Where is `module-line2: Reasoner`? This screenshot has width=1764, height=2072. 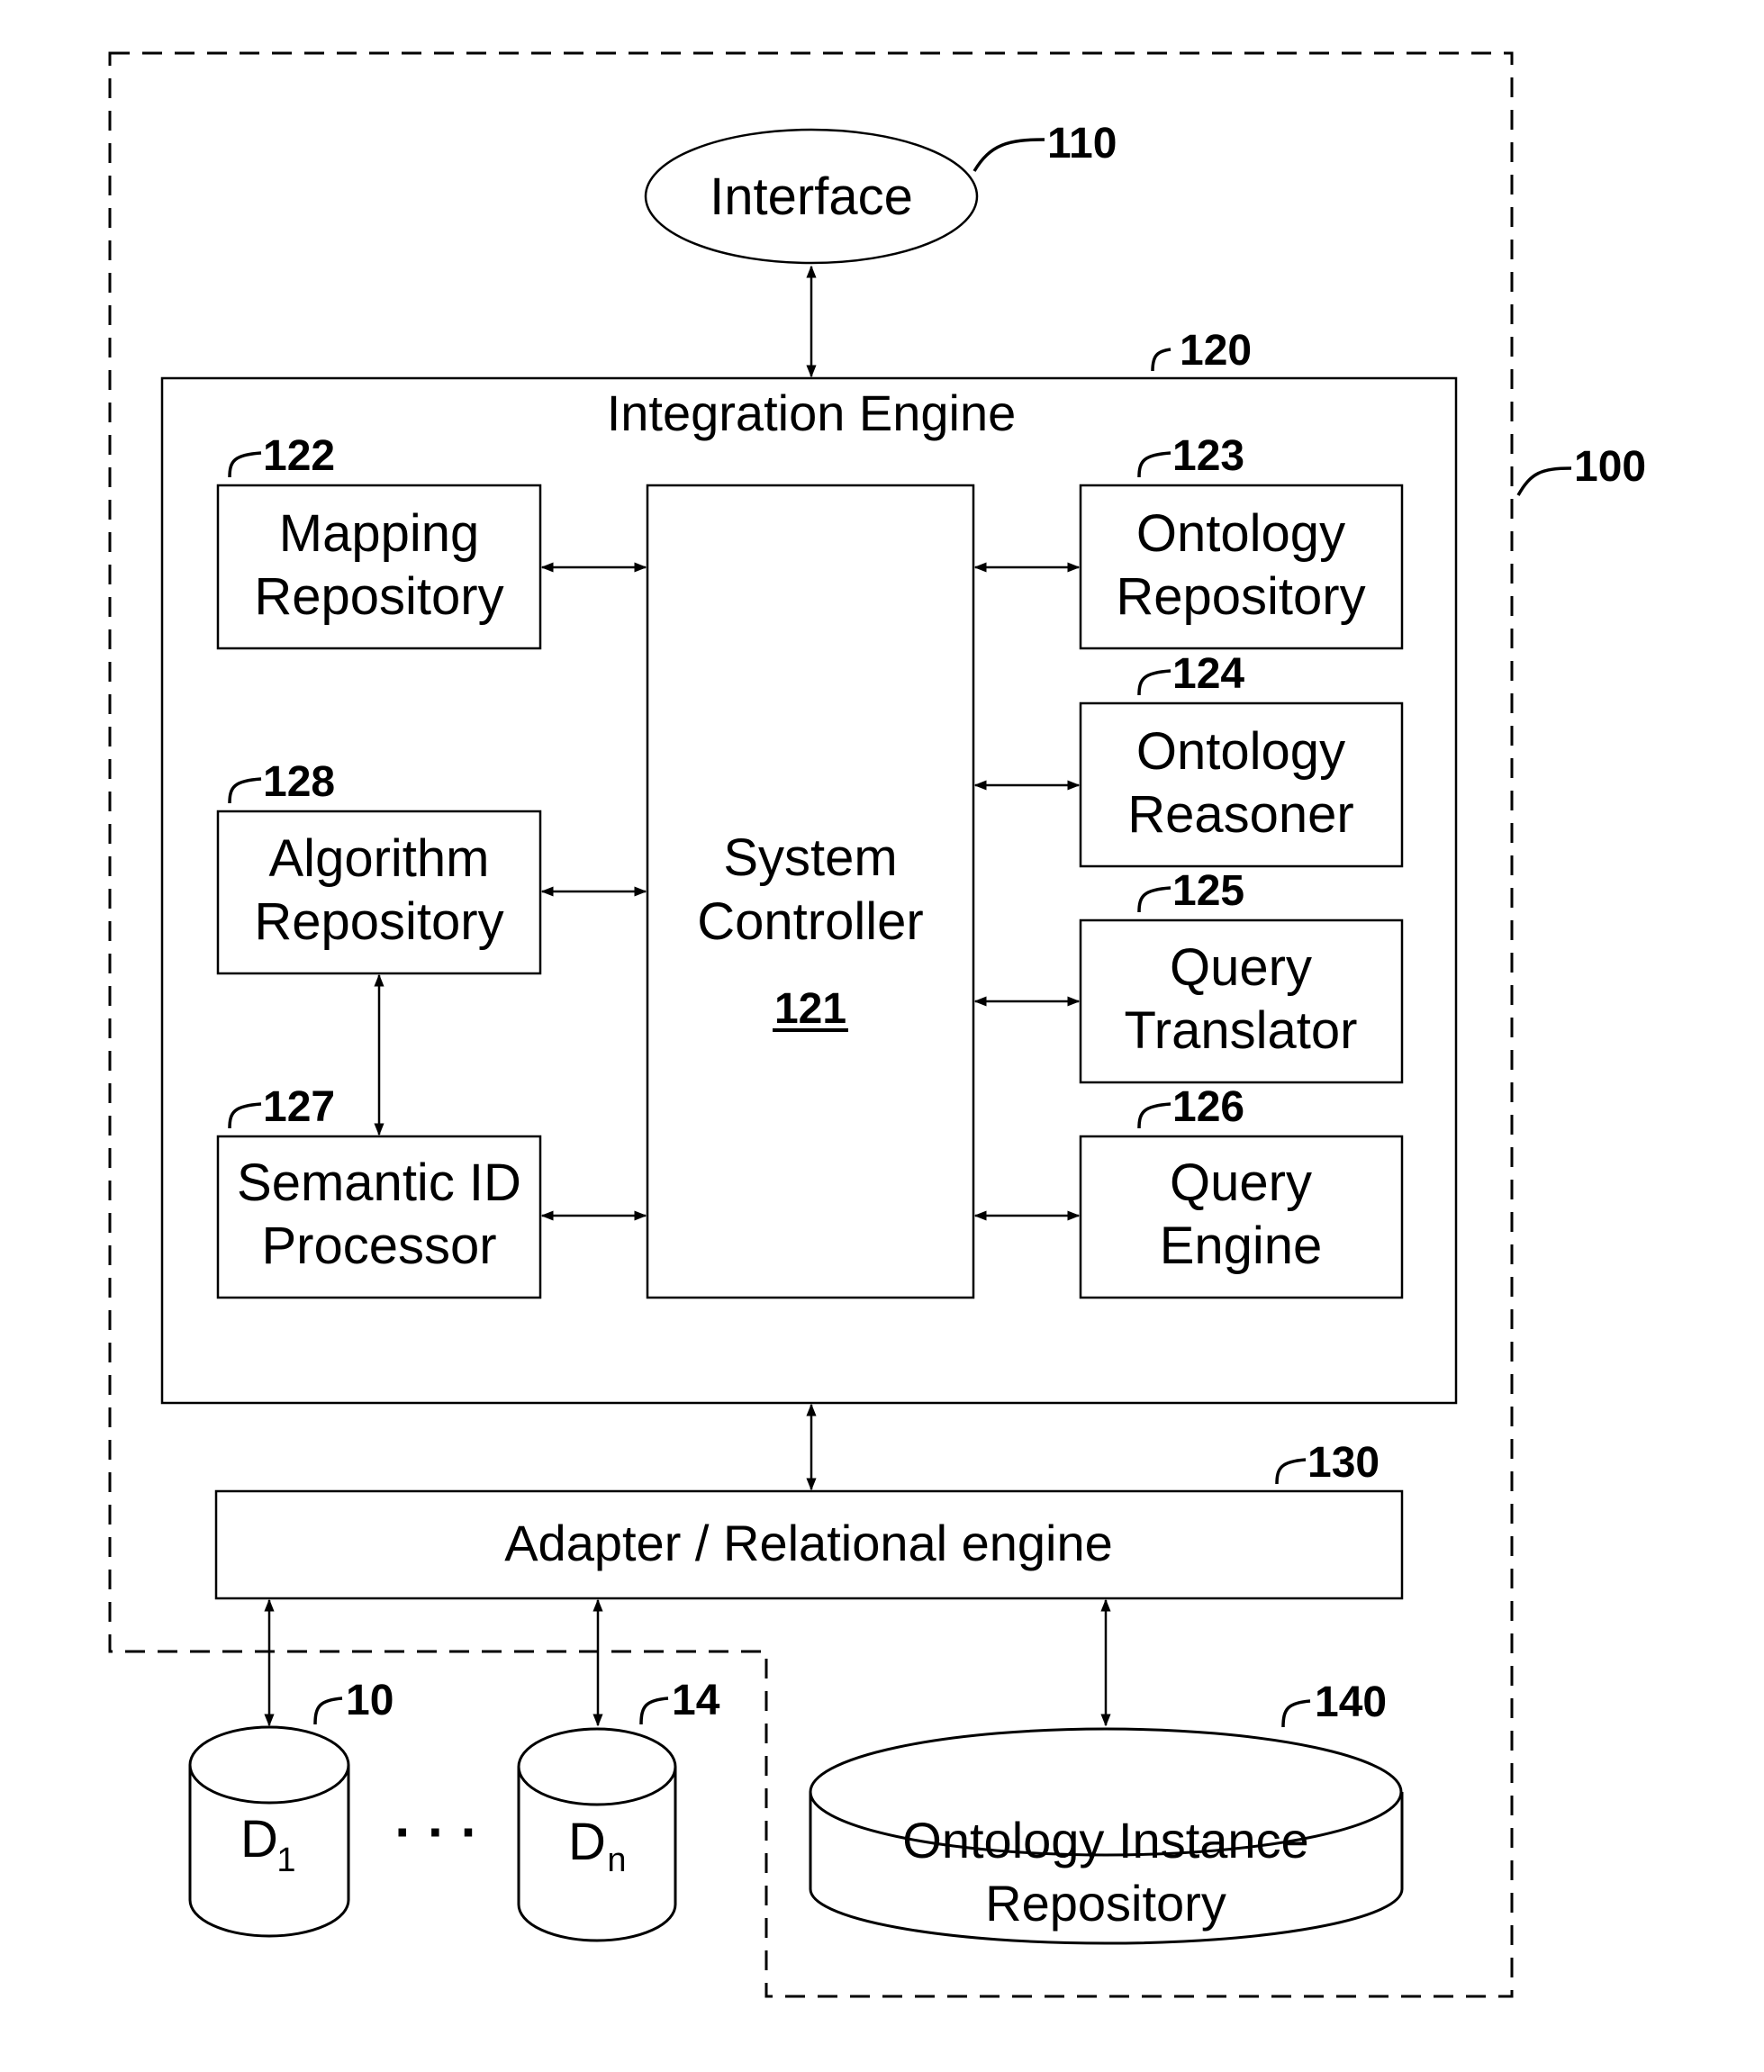 module-line2: Reasoner is located at coordinates (1240, 814).